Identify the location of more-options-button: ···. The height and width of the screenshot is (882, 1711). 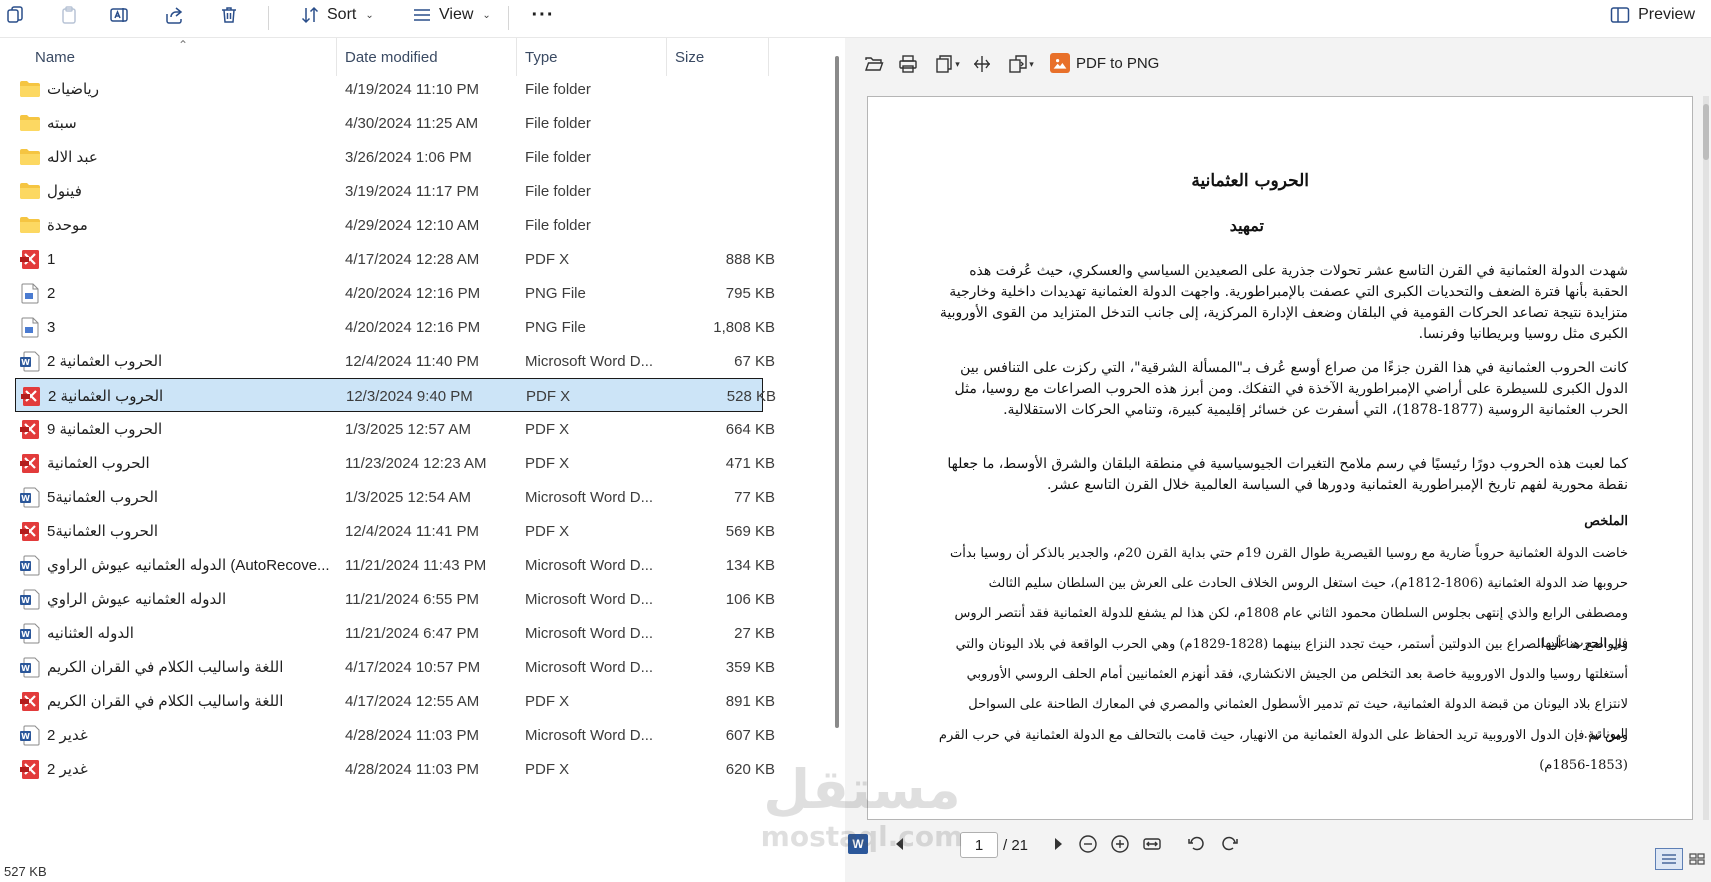
(543, 15).